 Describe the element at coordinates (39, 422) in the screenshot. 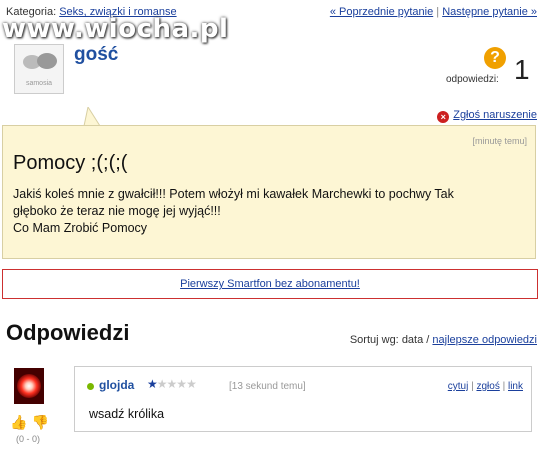

I see `thumbs-down-icon: 👎` at that location.